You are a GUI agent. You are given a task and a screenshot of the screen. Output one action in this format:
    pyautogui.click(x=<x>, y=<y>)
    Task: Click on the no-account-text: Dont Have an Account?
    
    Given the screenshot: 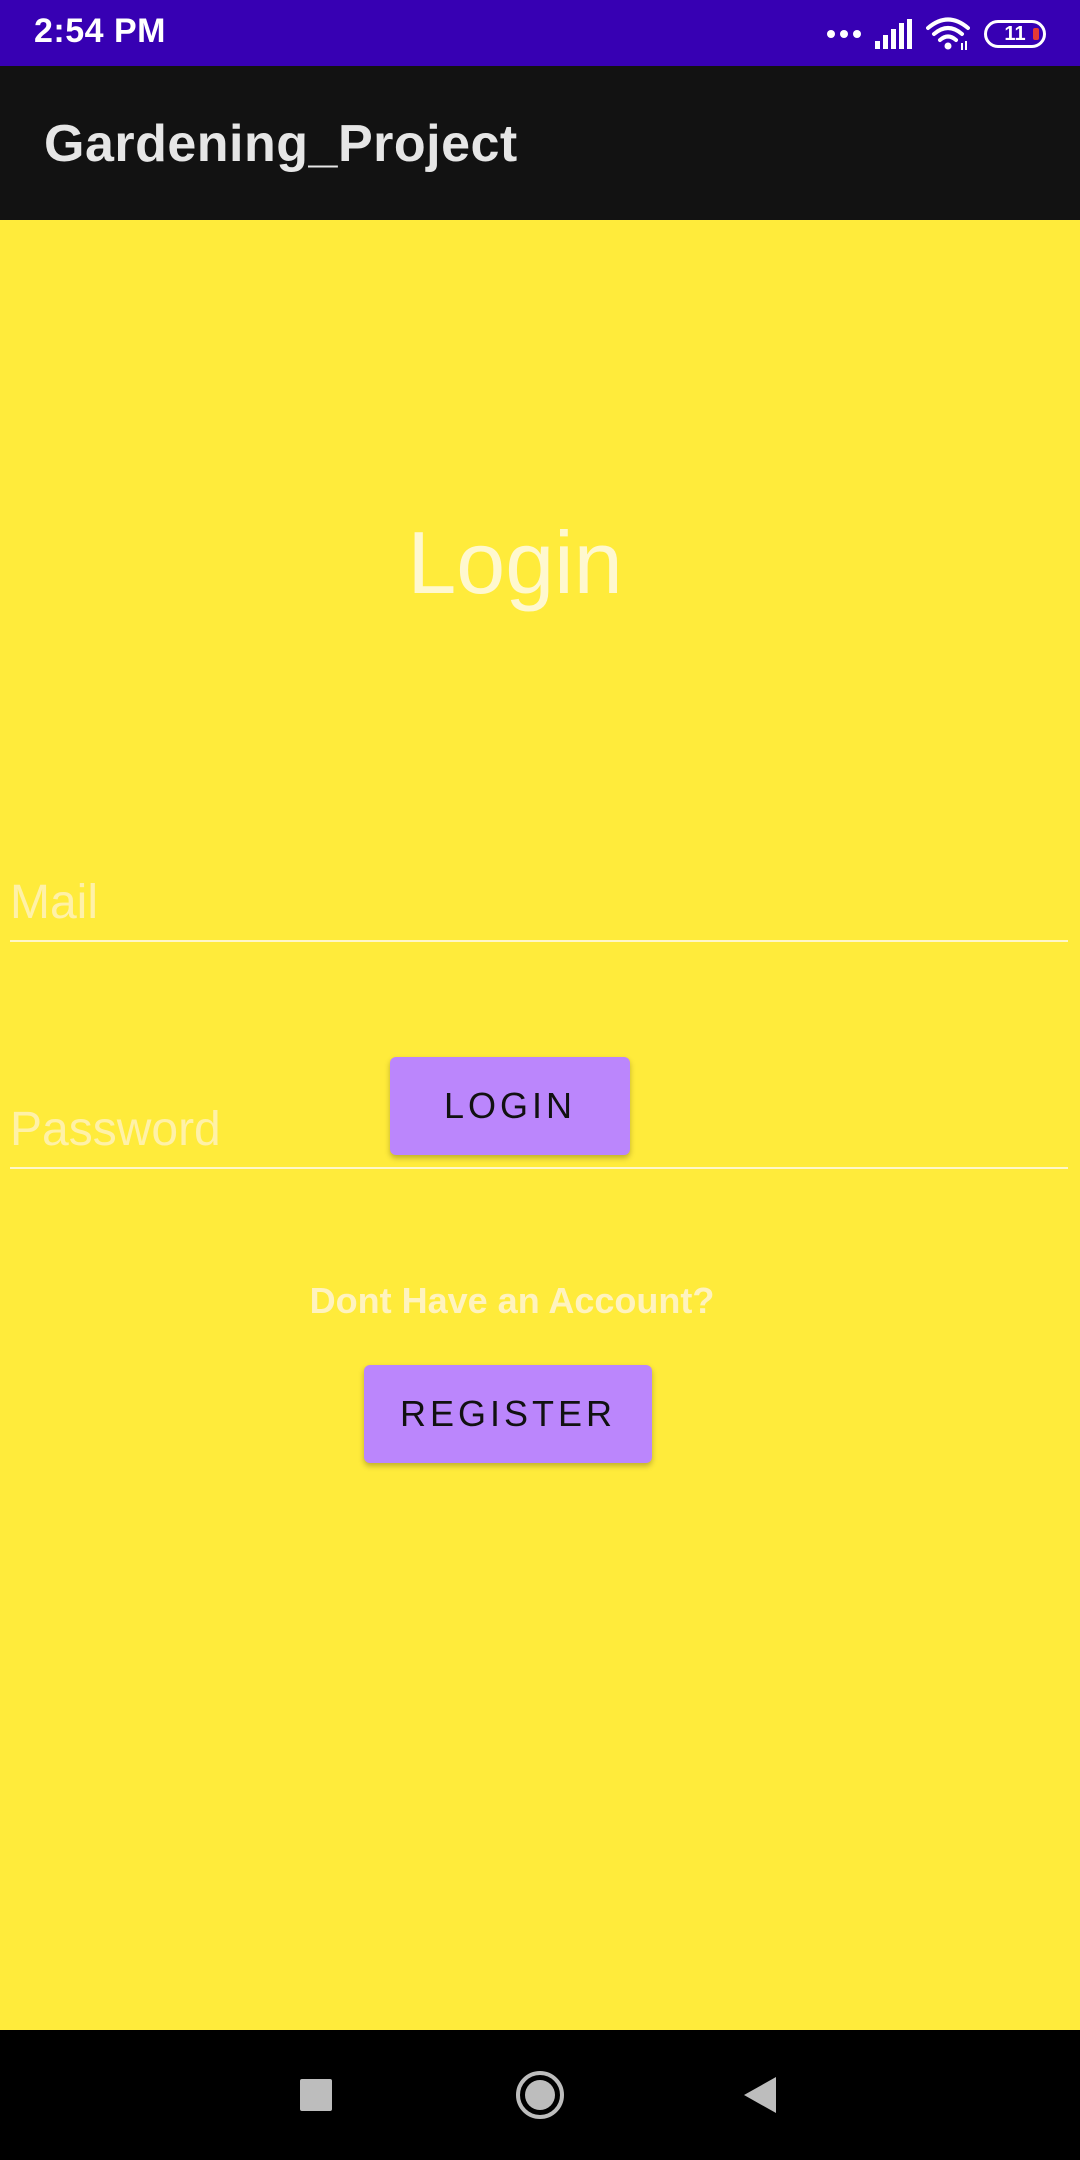 What is the action you would take?
    pyautogui.click(x=512, y=1300)
    